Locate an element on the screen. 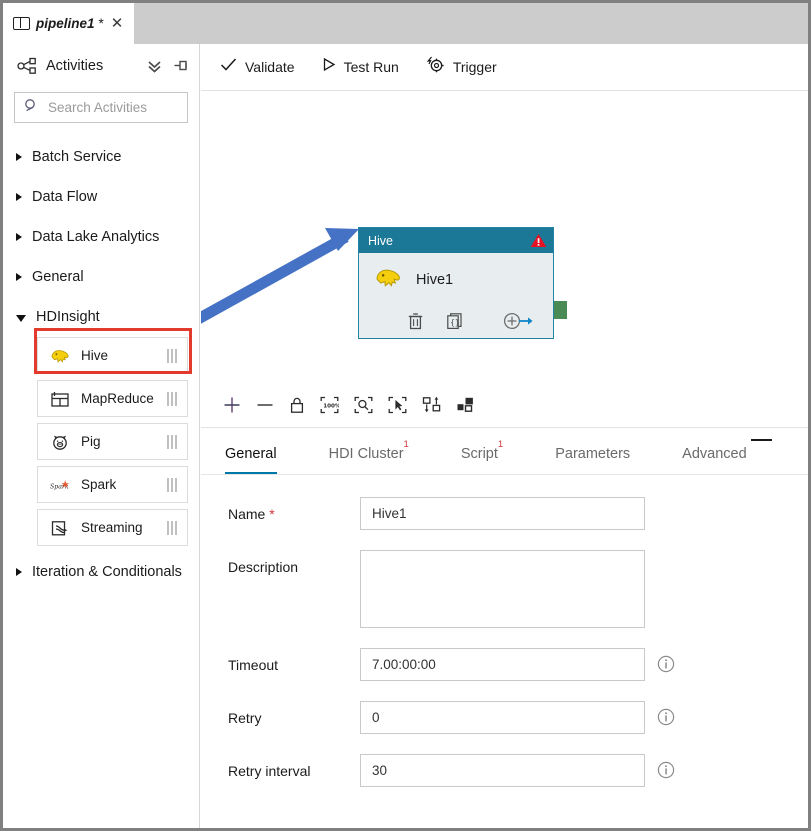  tree-group-data-lake-analytics: Data Lake Analytics is located at coordinates (101, 237).